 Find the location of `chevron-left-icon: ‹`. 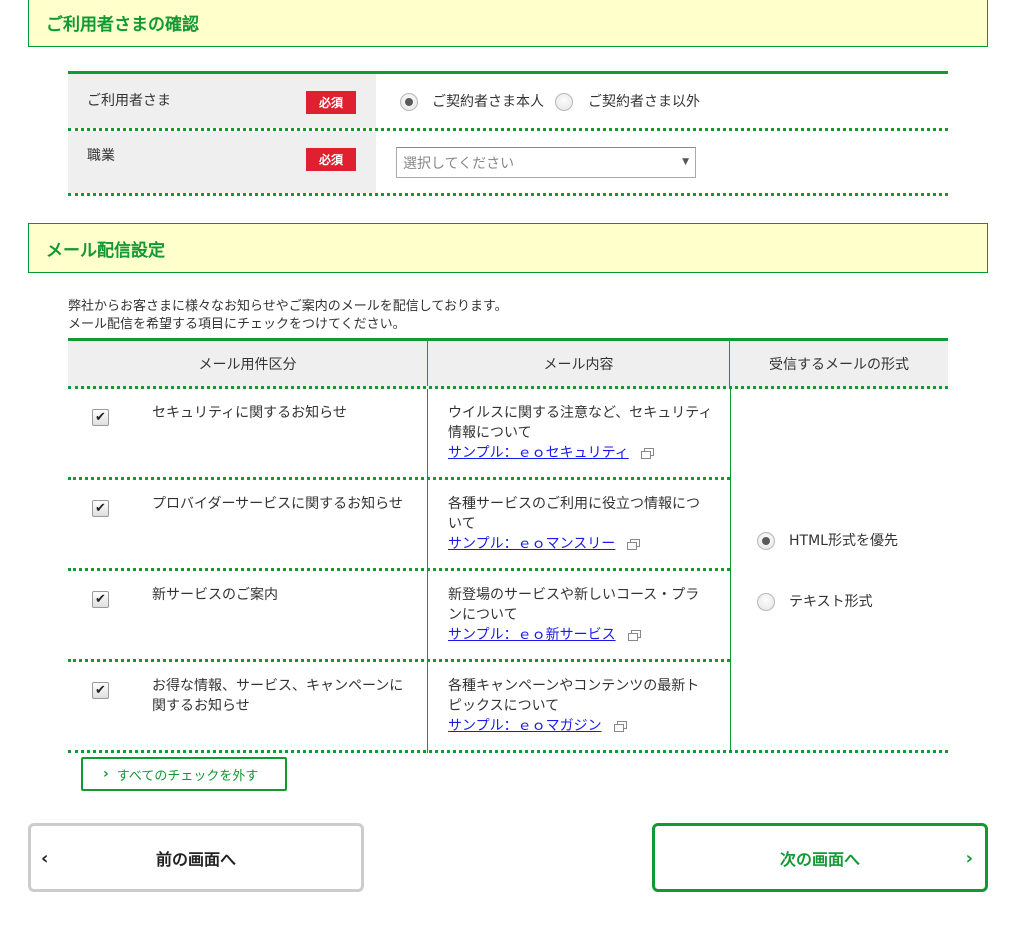

chevron-left-icon: ‹ is located at coordinates (45, 858).